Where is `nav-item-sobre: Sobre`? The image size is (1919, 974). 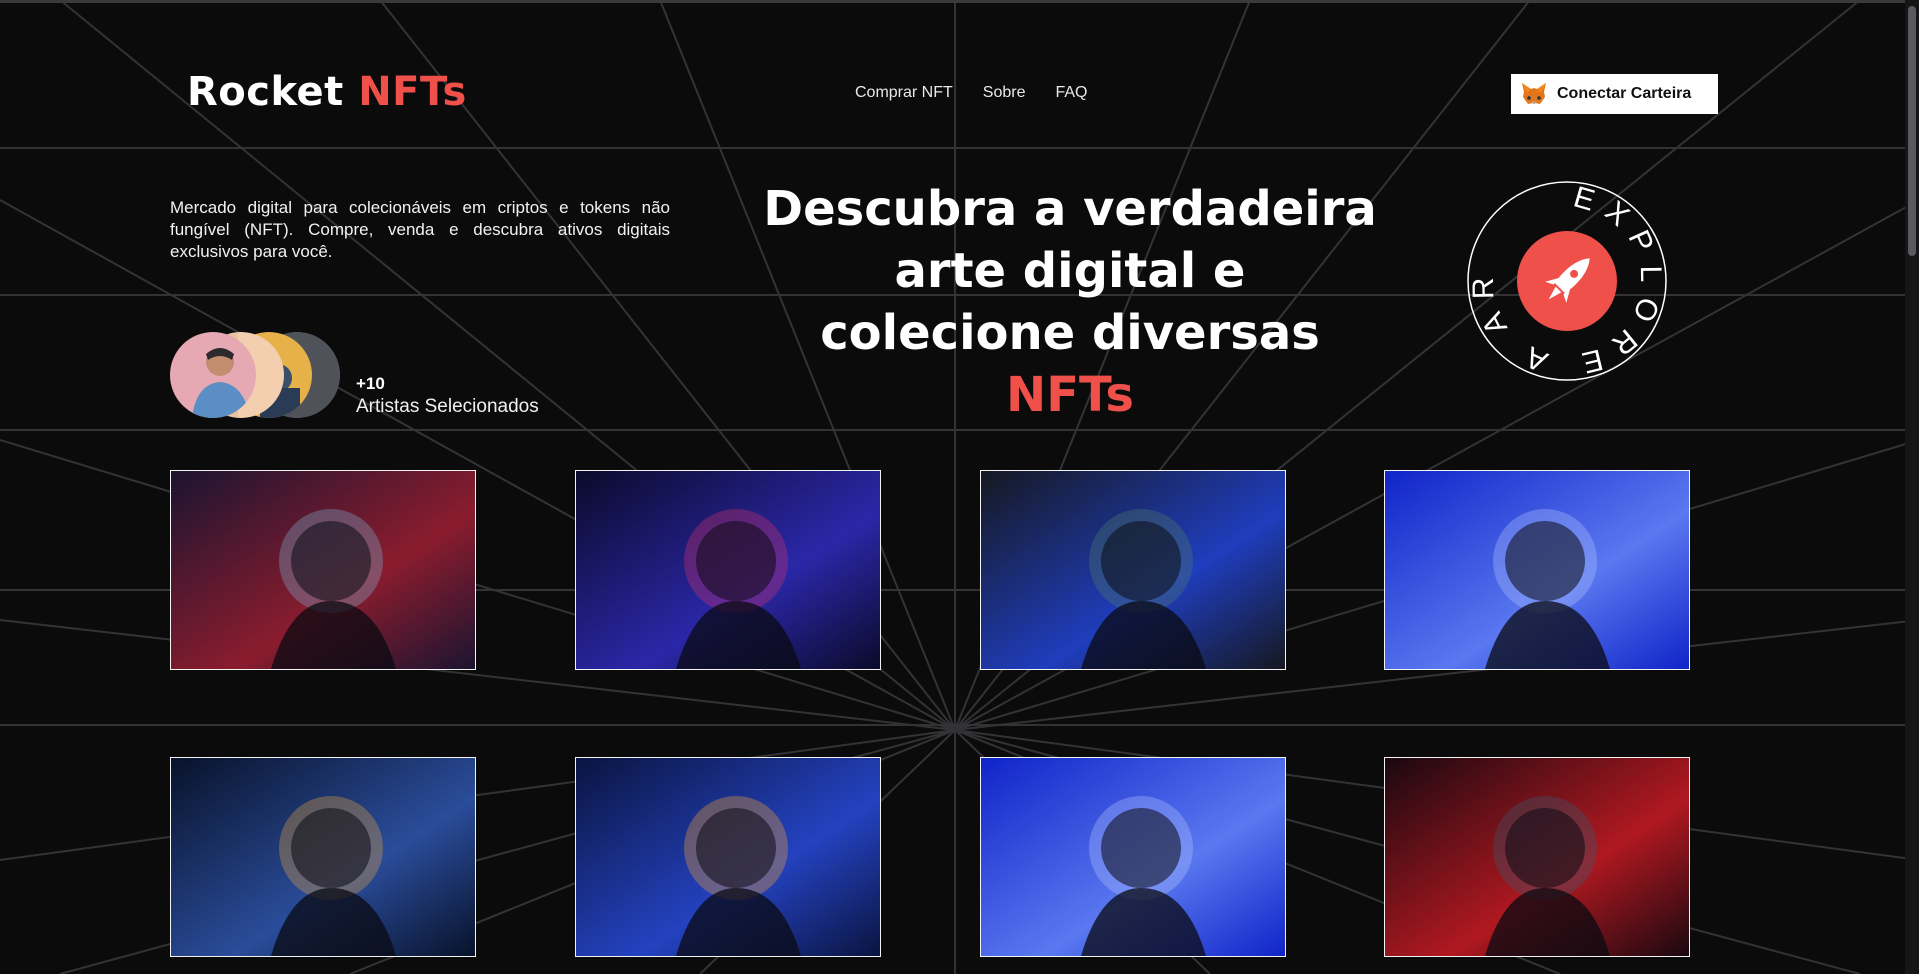
nav-item-sobre: Sobre is located at coordinates (1004, 93).